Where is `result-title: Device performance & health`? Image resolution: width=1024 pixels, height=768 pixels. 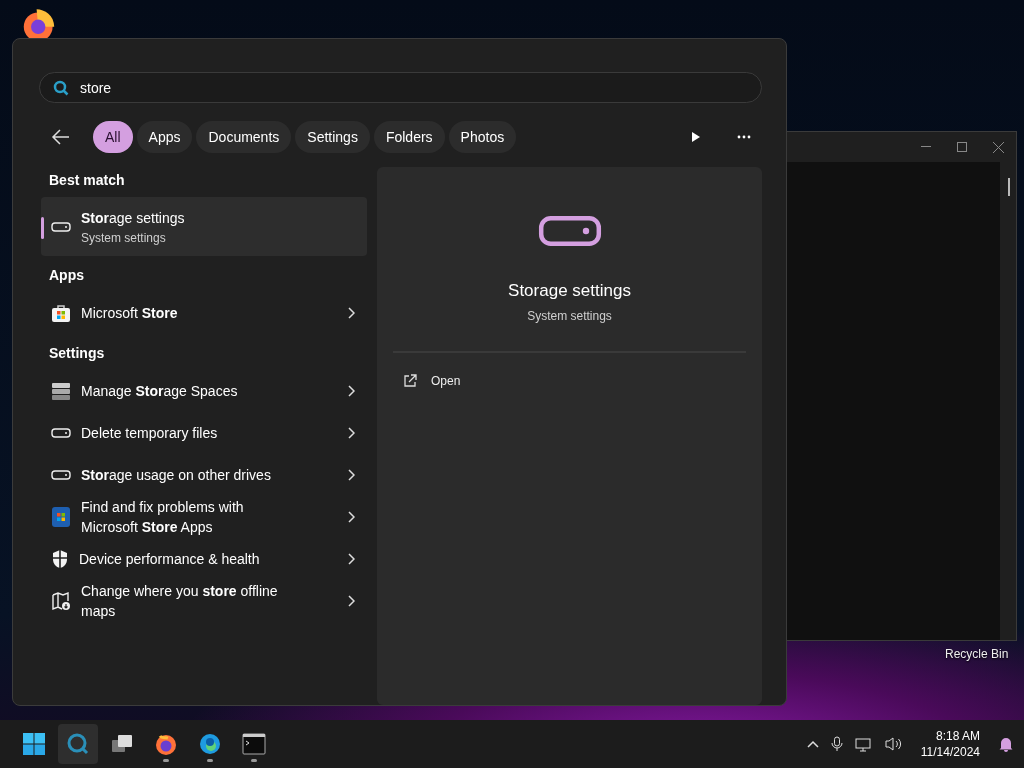
result-title: Device performance & health is located at coordinates (170, 559).